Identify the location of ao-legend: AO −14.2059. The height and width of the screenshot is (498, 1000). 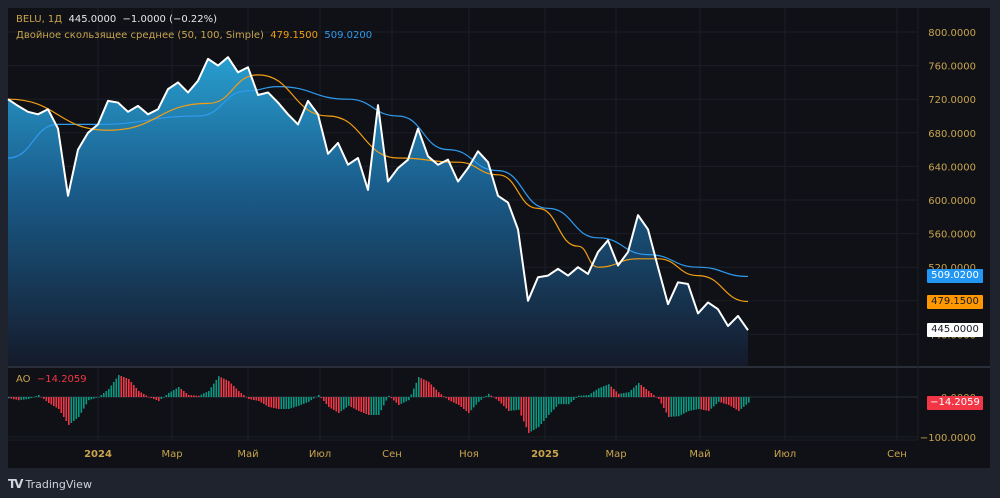
(51, 379).